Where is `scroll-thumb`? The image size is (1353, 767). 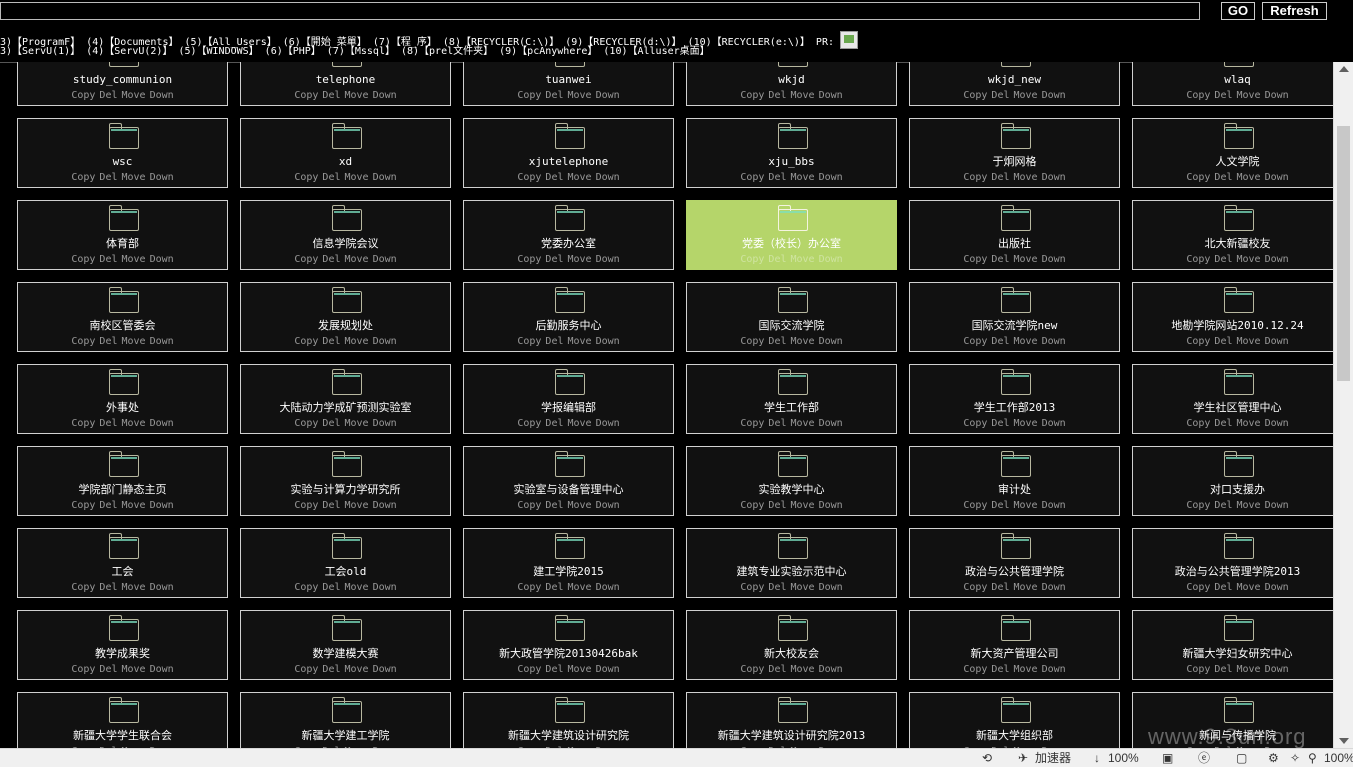
scroll-thumb is located at coordinates (1343, 253).